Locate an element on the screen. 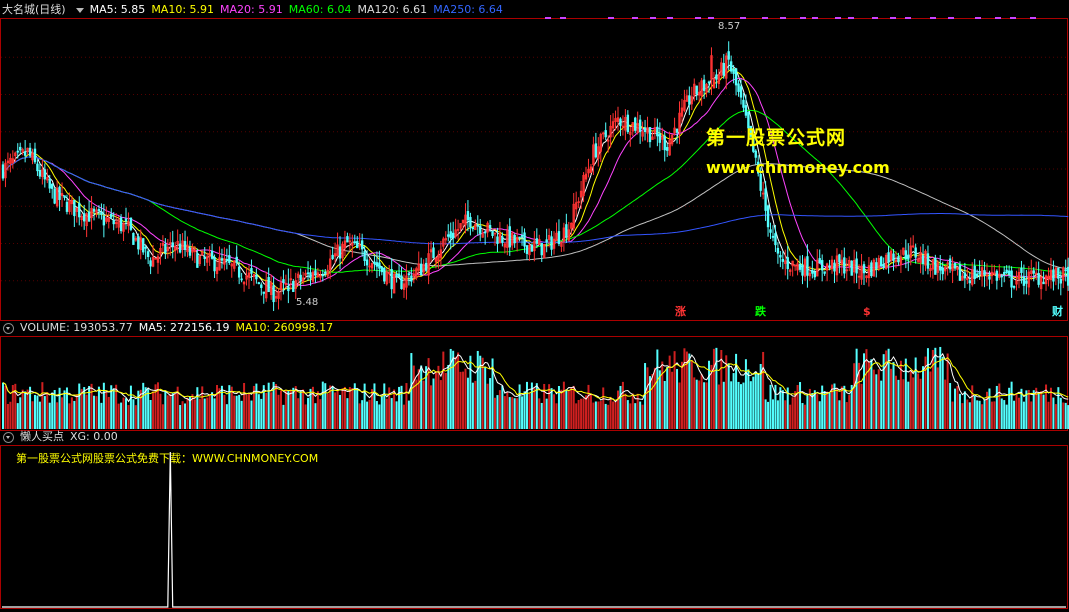 The image size is (1069, 612). ma60-label: MA60: 6.04 is located at coordinates (320, 9).